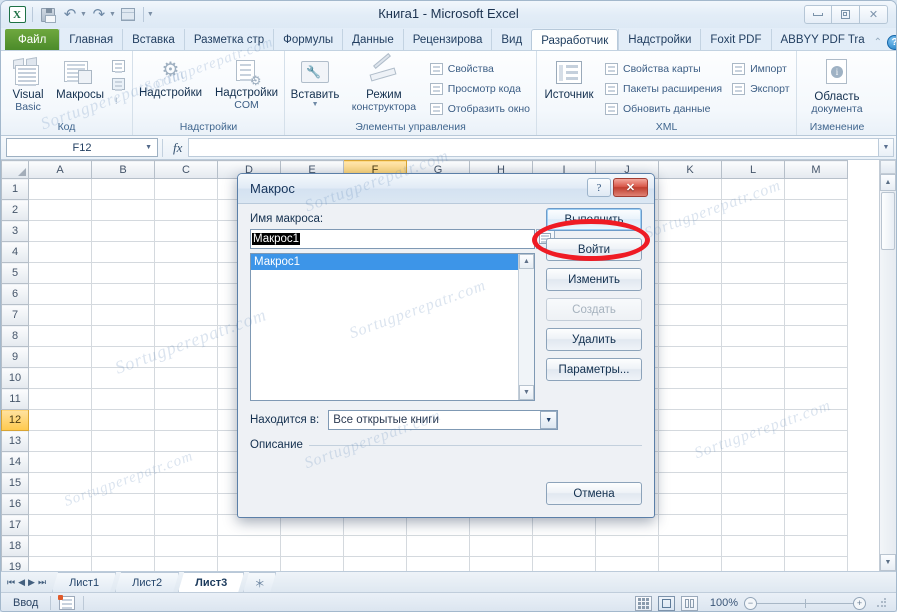 This screenshot has height=612, width=897. Describe the element at coordinates (375, 563) in the screenshot. I see `cell-F19` at that location.